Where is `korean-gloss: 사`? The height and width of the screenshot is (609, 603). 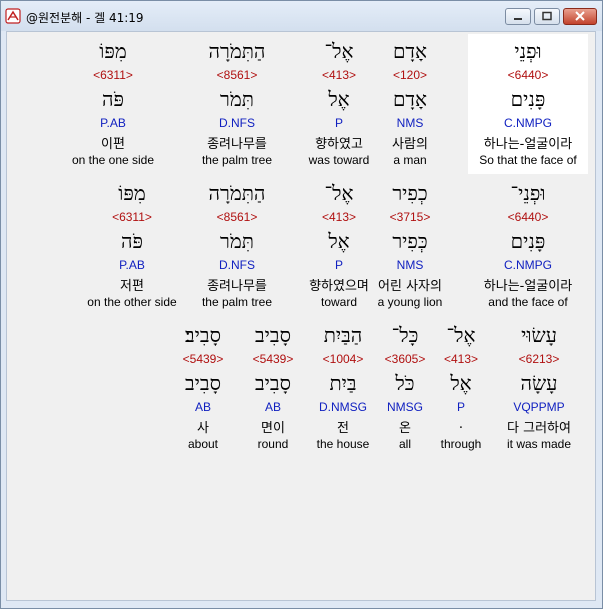
korean-gloss: 사 is located at coordinates (203, 428).